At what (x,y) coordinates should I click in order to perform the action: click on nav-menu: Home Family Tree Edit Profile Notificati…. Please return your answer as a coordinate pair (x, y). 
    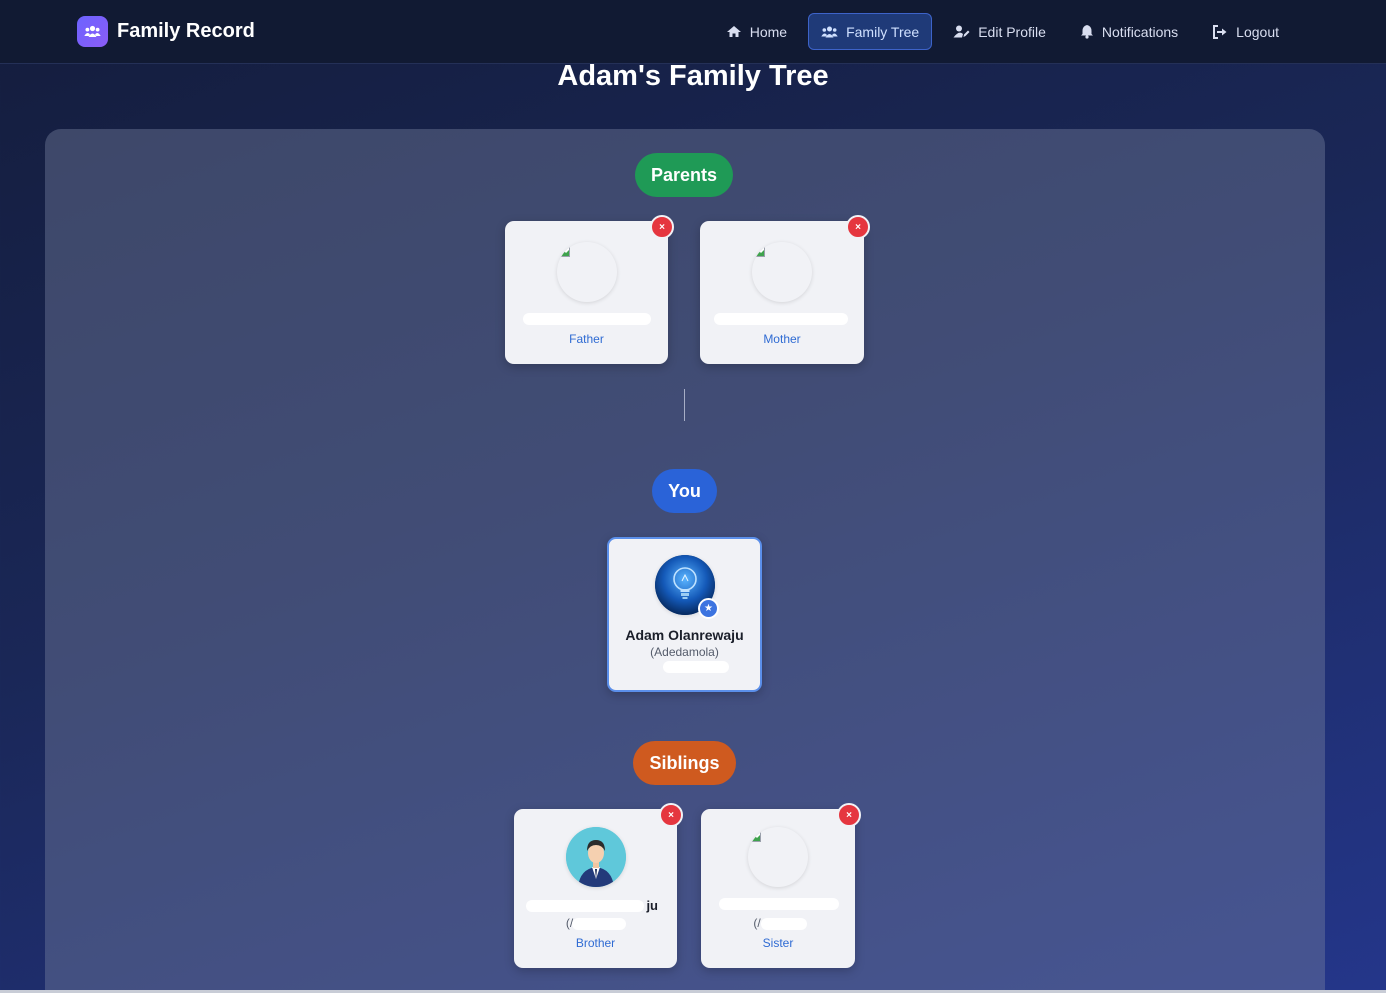
    Looking at the image, I should click on (1002, 31).